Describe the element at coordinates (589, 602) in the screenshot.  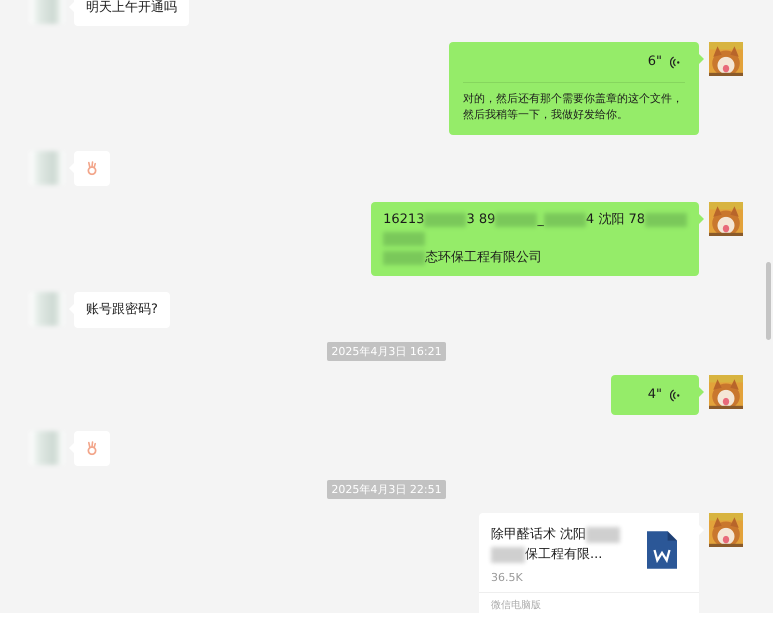
I see `file-source: 微信电脑版` at that location.